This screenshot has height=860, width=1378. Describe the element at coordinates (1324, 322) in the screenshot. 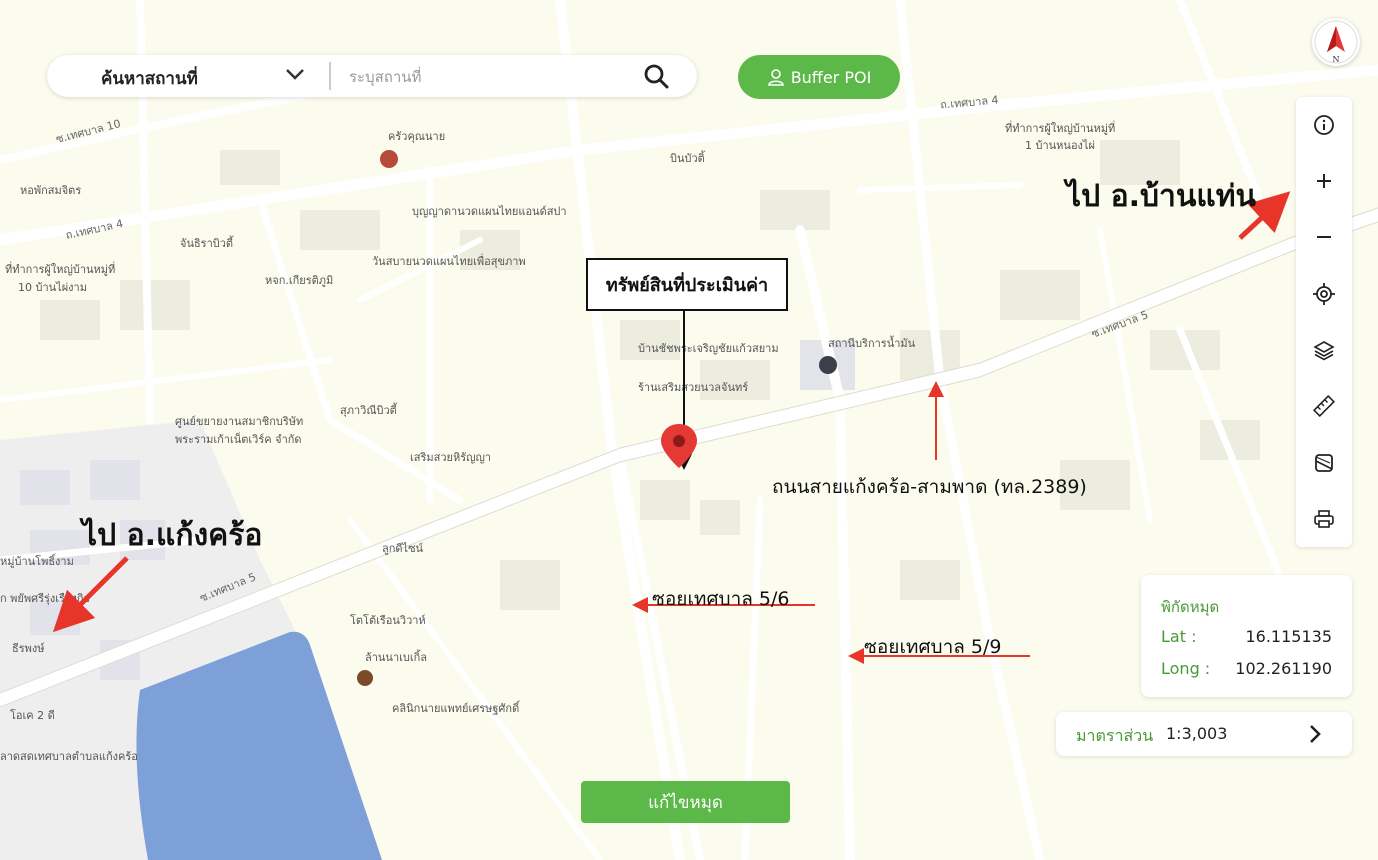

I see `map-toolbar` at that location.